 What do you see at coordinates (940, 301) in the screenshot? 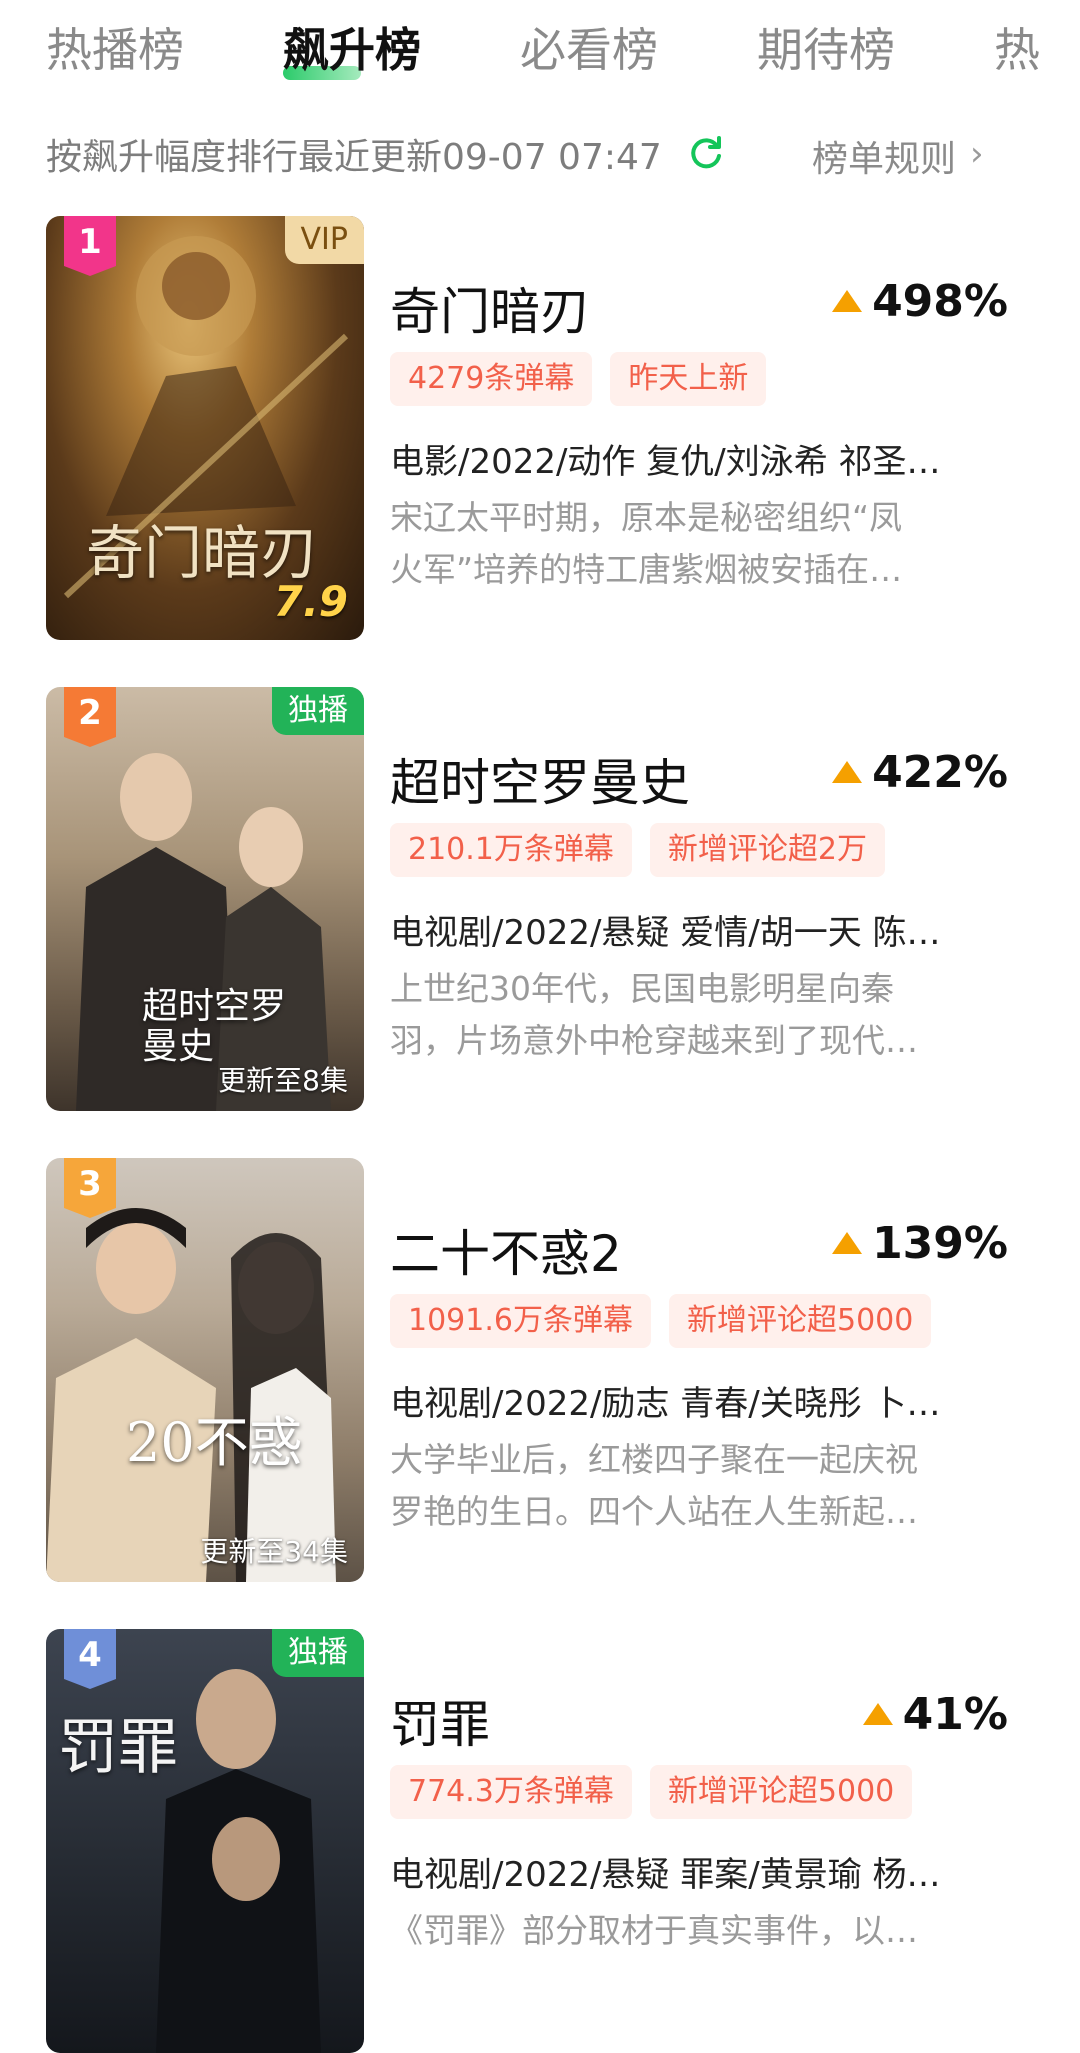
I see `rise-value: 498%` at bounding box center [940, 301].